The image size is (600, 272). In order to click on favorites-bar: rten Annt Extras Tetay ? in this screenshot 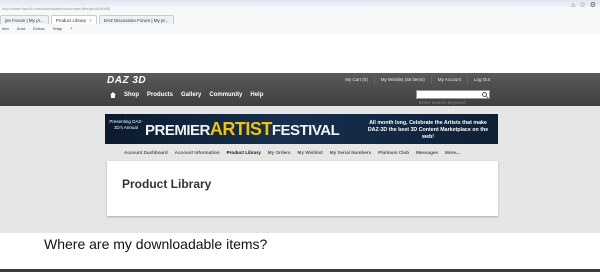, I will do `click(300, 29)`.